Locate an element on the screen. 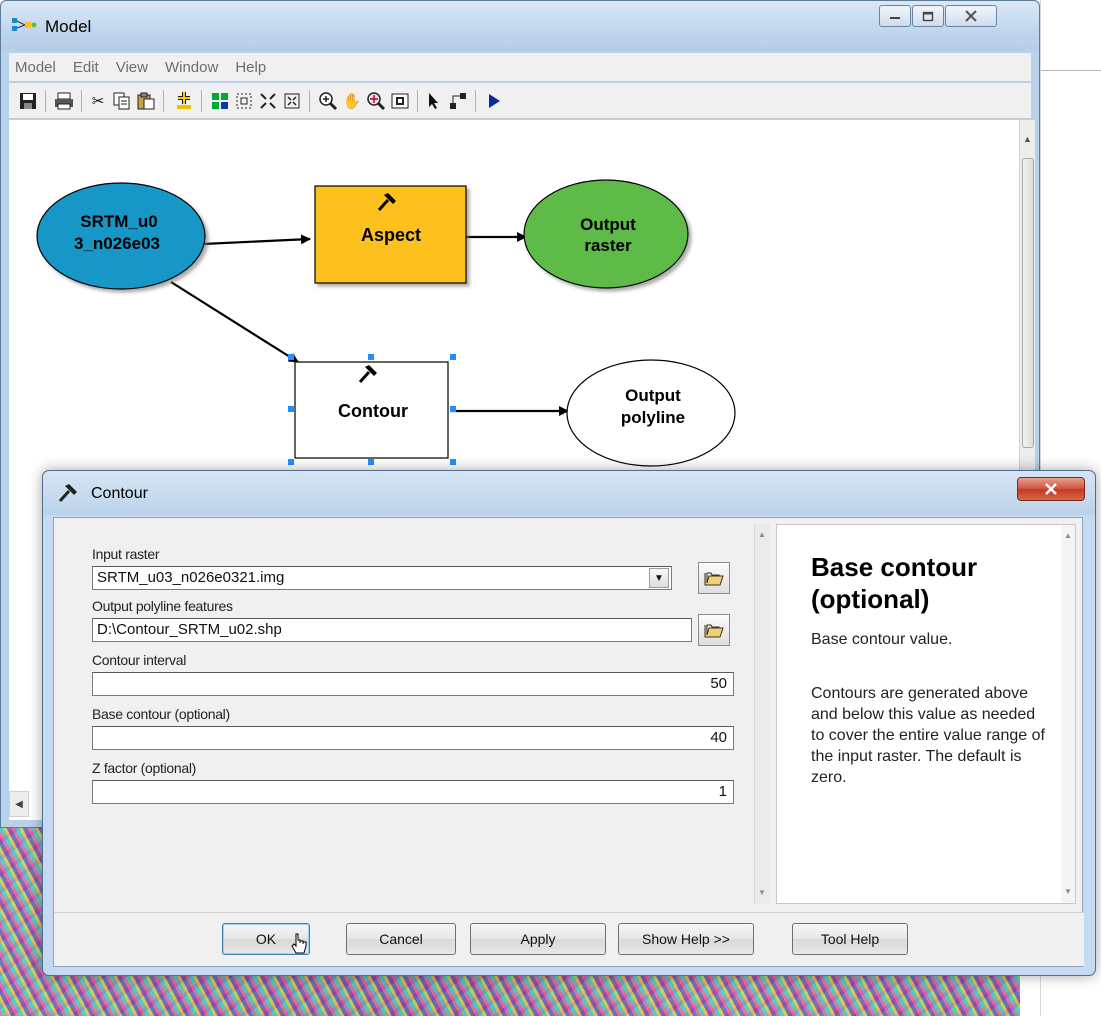 This screenshot has width=1101, height=1016. print-icon is located at coordinates (64, 101).